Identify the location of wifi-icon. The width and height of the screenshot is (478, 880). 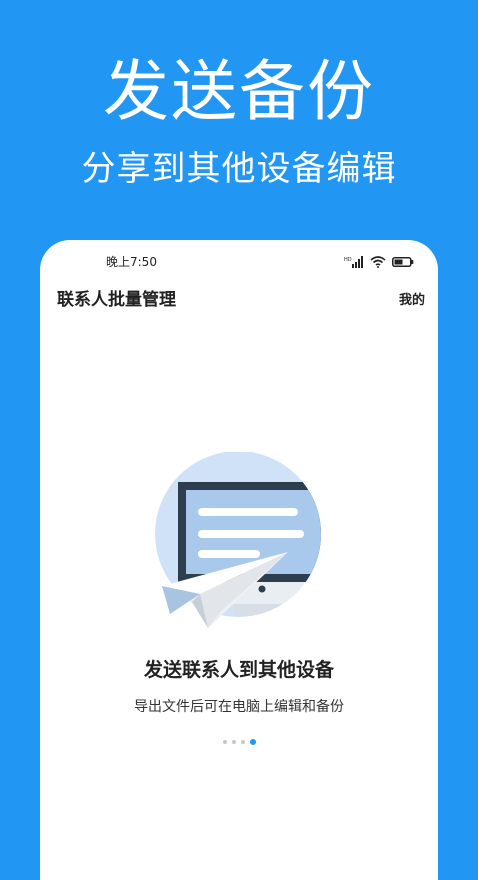
(378, 262).